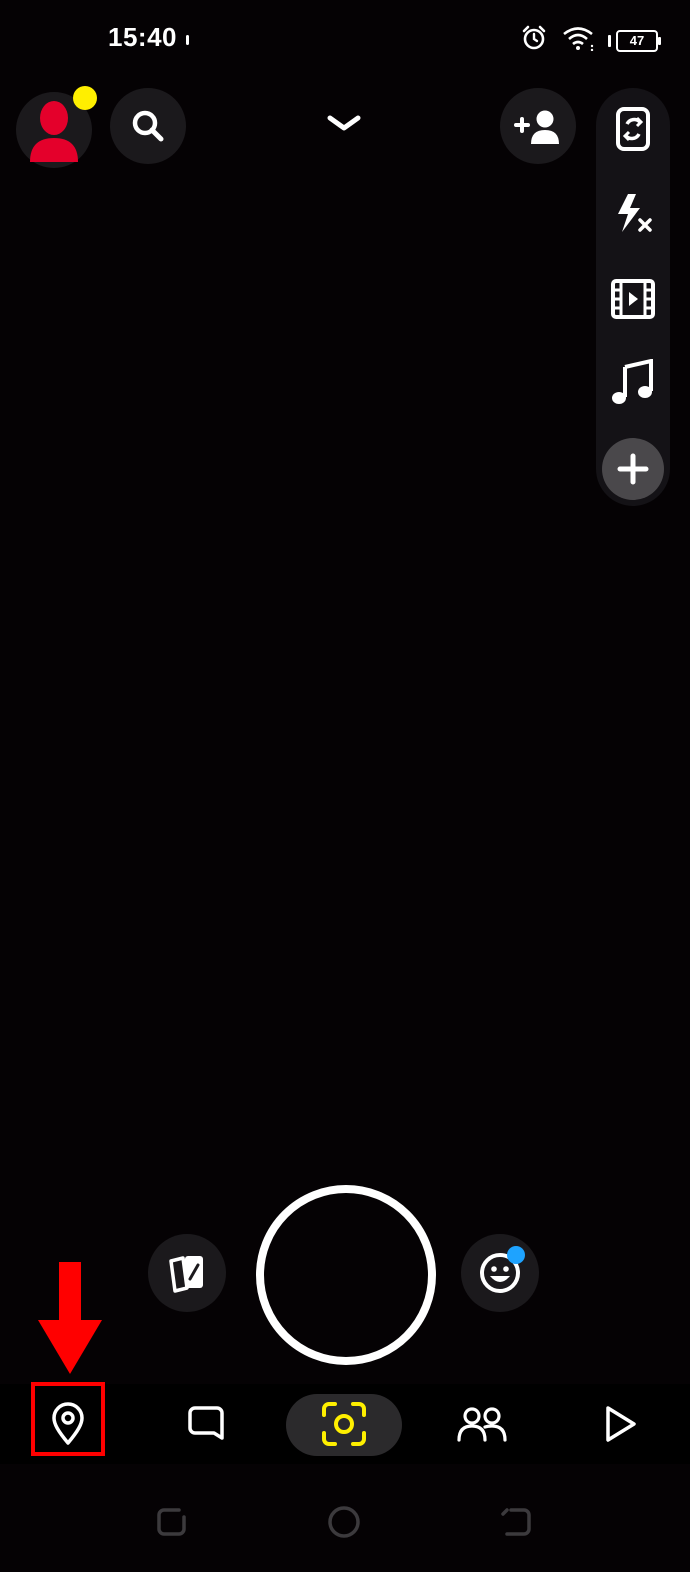 The height and width of the screenshot is (1572, 690). I want to click on system-back-button, so click(516, 1522).